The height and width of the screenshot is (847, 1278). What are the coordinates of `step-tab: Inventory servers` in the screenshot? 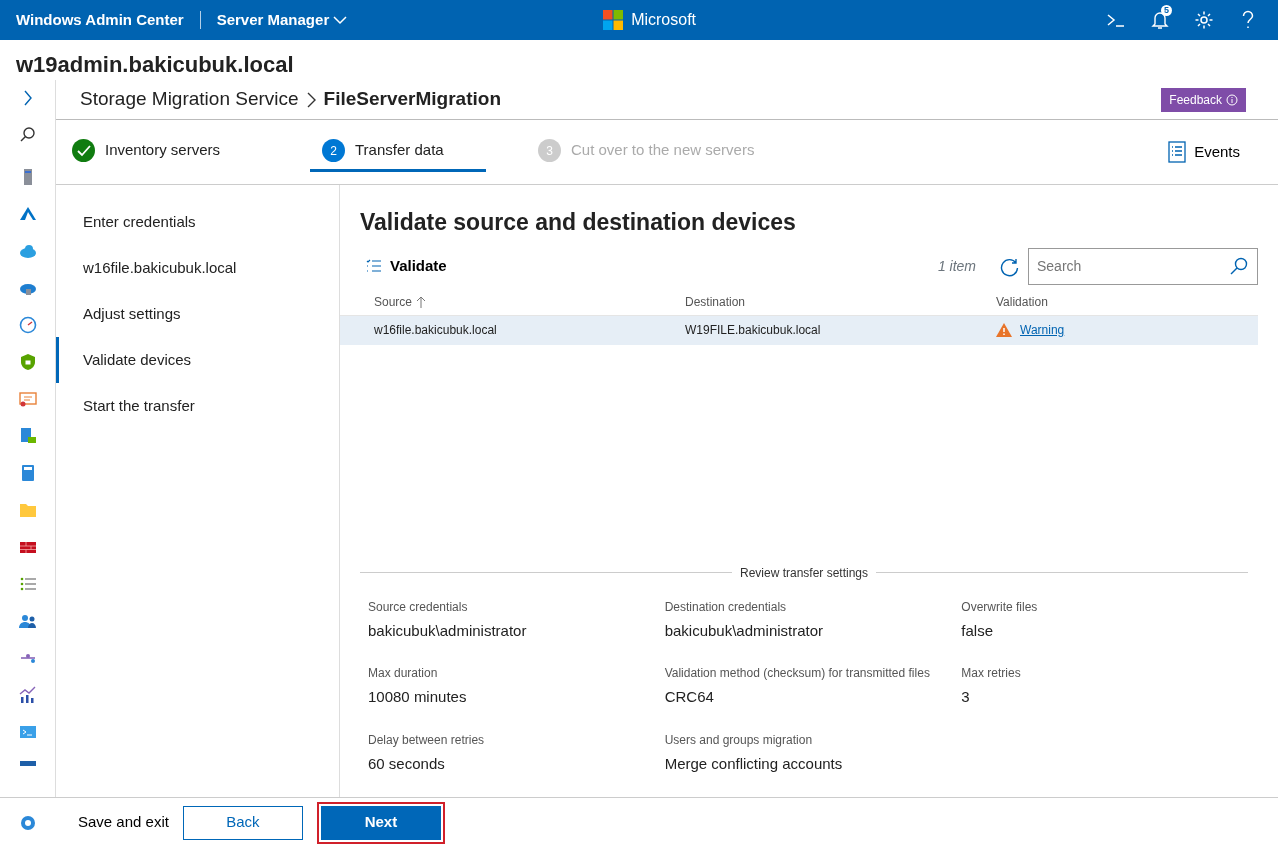 It's located at (165, 152).